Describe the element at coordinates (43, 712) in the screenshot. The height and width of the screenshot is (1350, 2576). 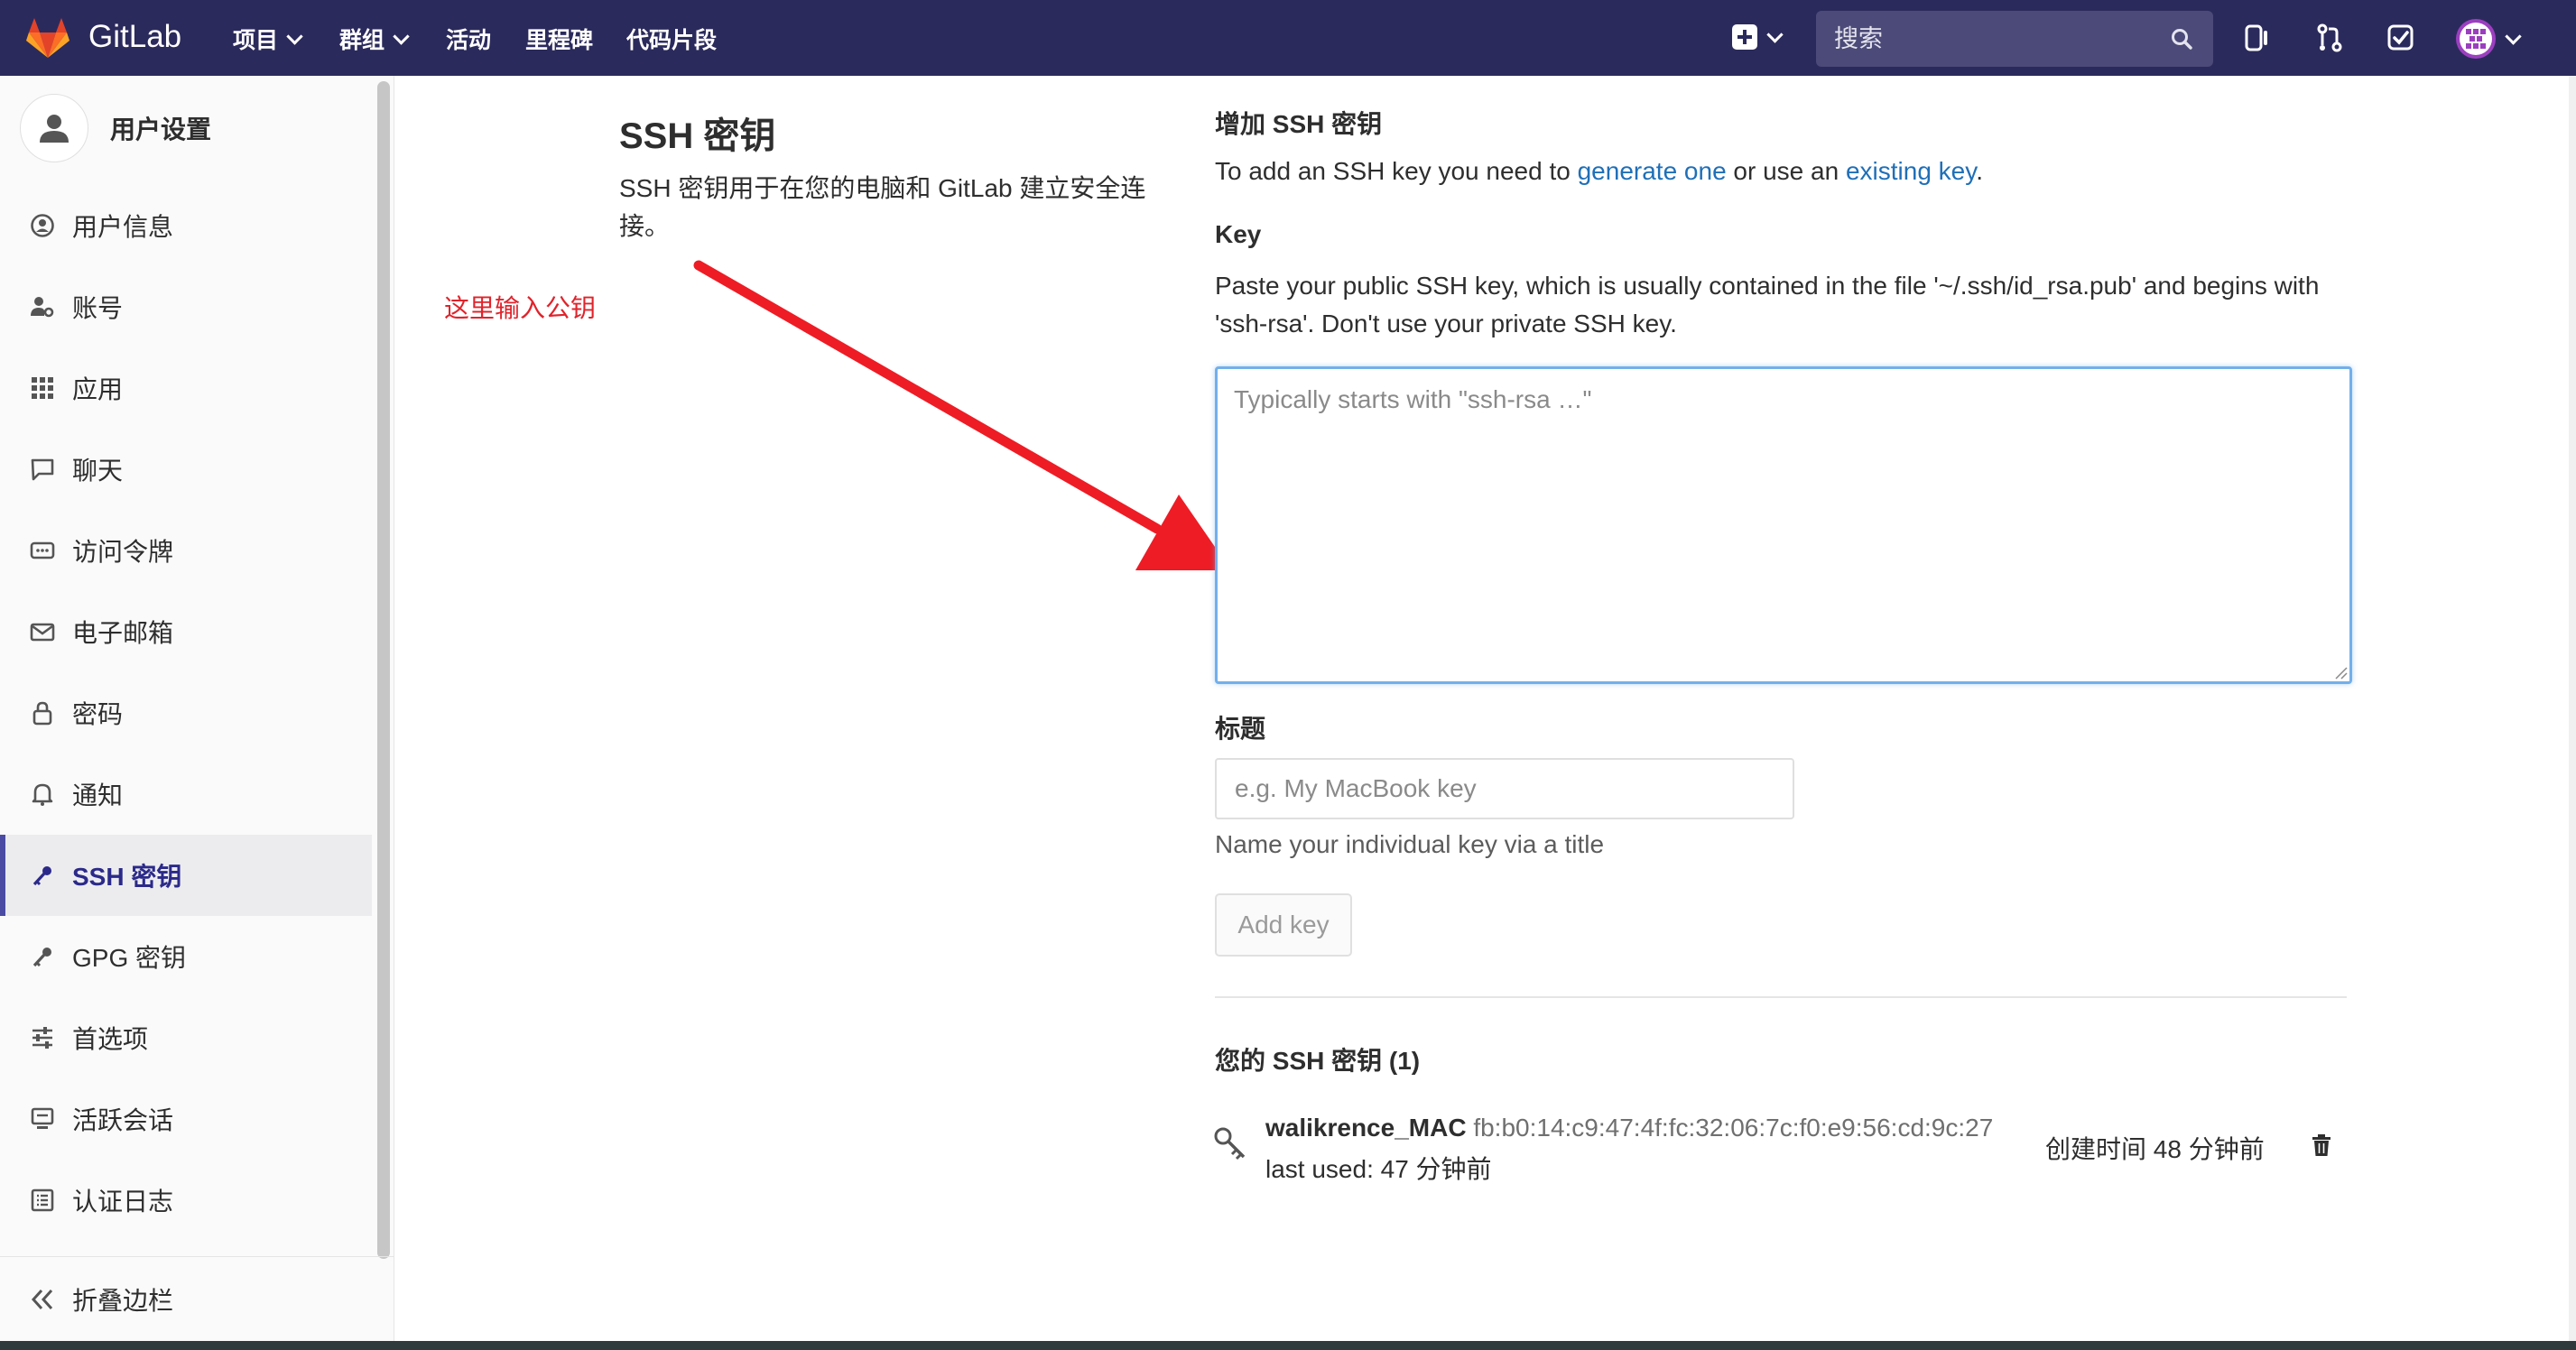
I see `lock-icon` at that location.